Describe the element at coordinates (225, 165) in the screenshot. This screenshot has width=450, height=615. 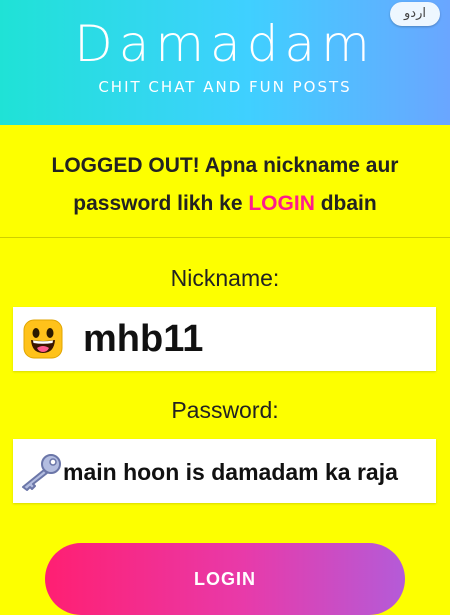
I see `message-line1: LOGGED OUT! Apna nickname aur` at that location.